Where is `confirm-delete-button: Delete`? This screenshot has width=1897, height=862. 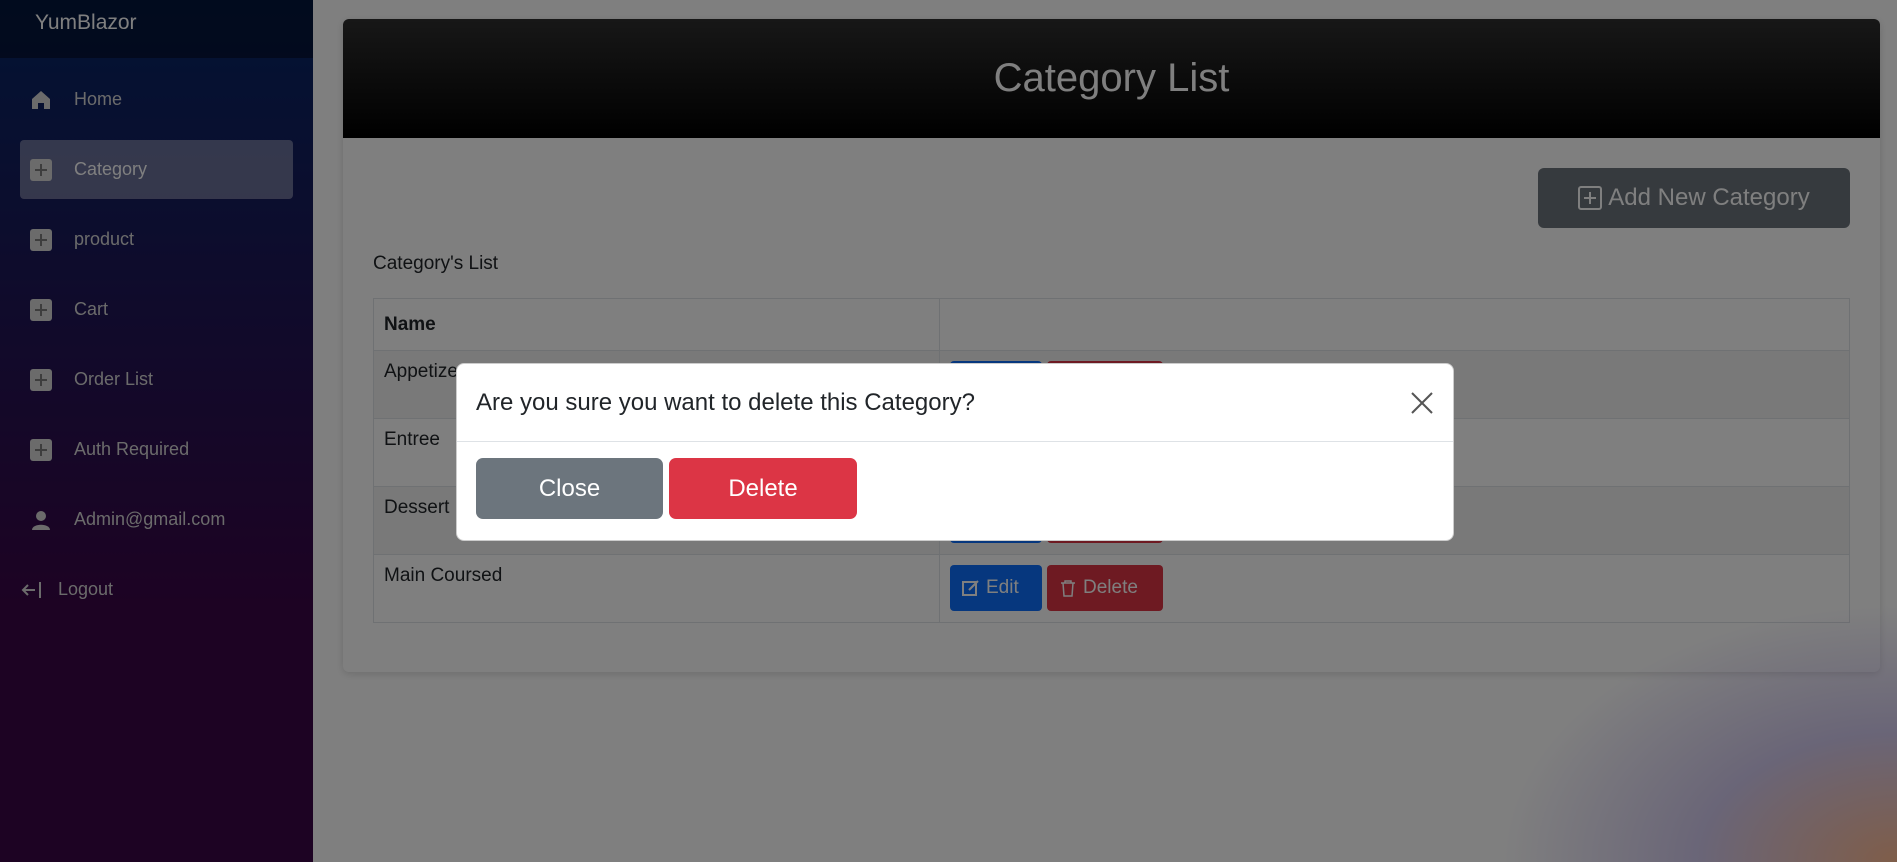
confirm-delete-button: Delete is located at coordinates (763, 488).